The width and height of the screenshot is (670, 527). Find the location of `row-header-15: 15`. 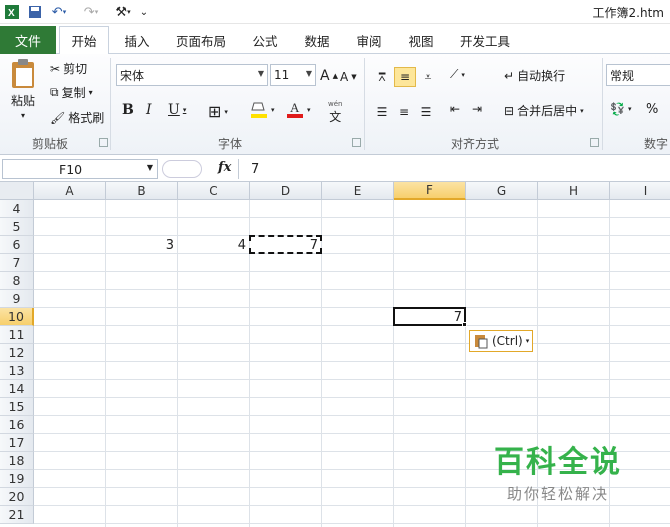

row-header-15: 15 is located at coordinates (17, 407).